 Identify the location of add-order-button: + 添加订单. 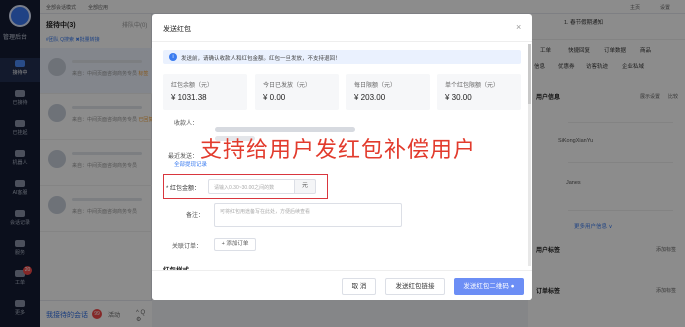
(235, 244).